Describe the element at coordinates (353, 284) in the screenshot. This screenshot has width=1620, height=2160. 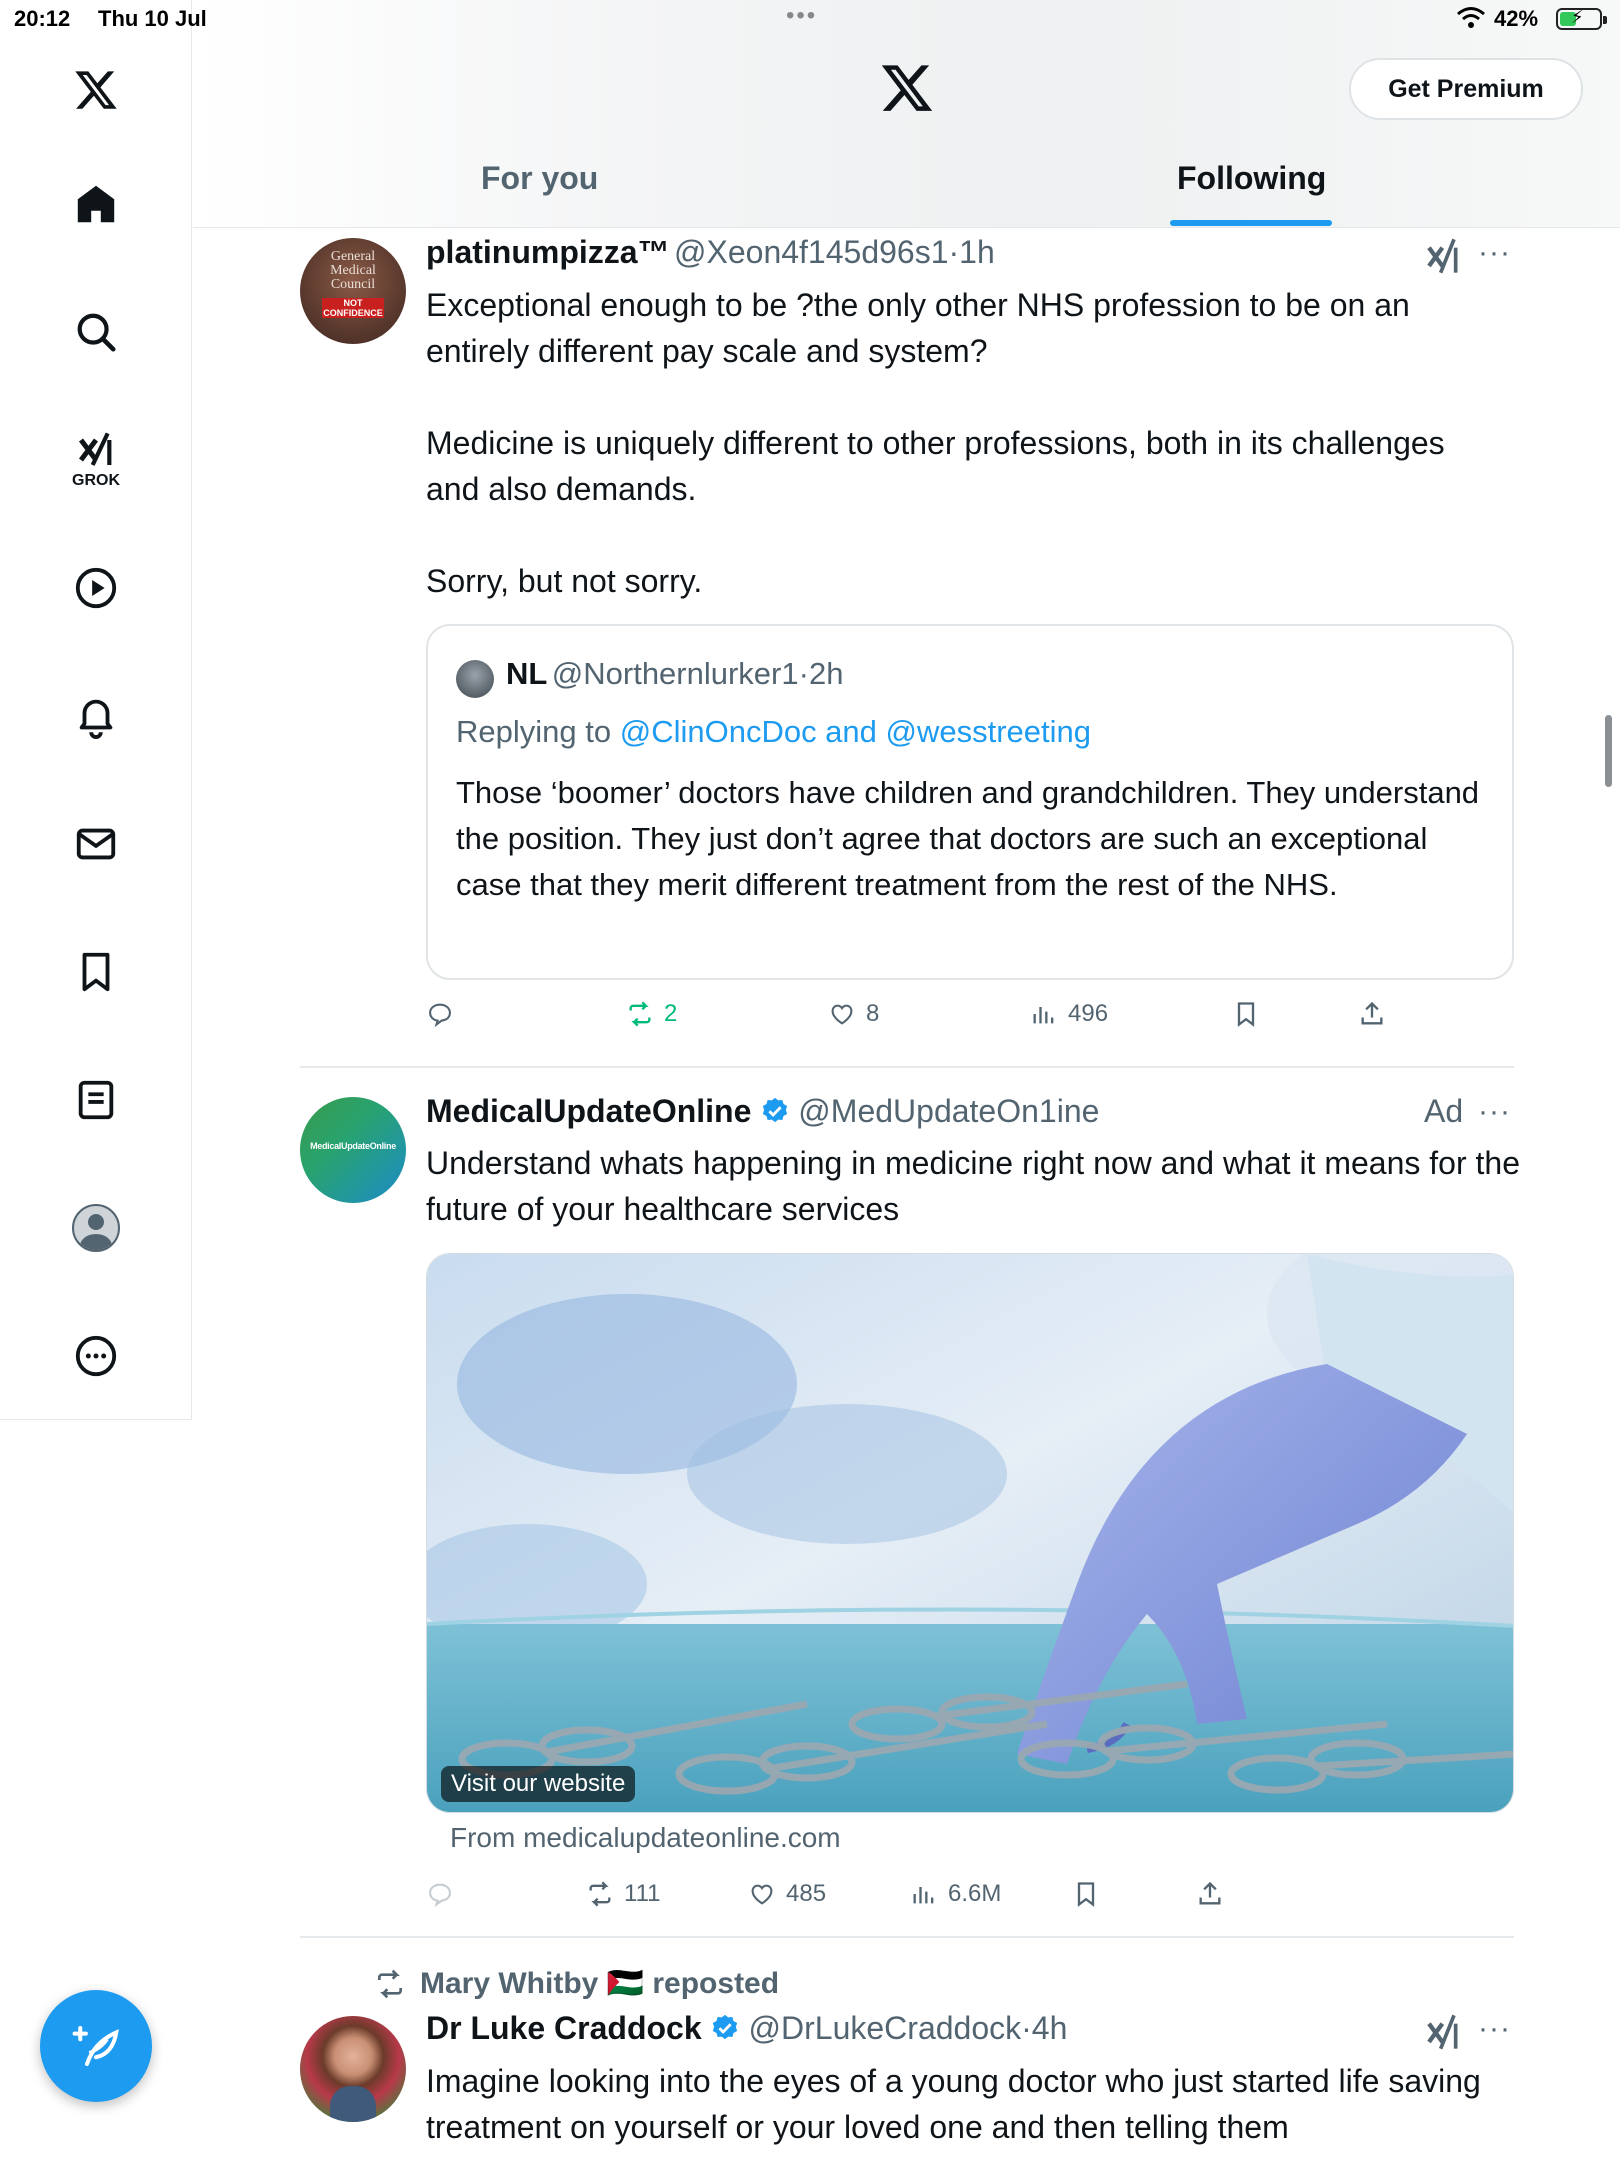
I see `avatar-text: Council` at that location.